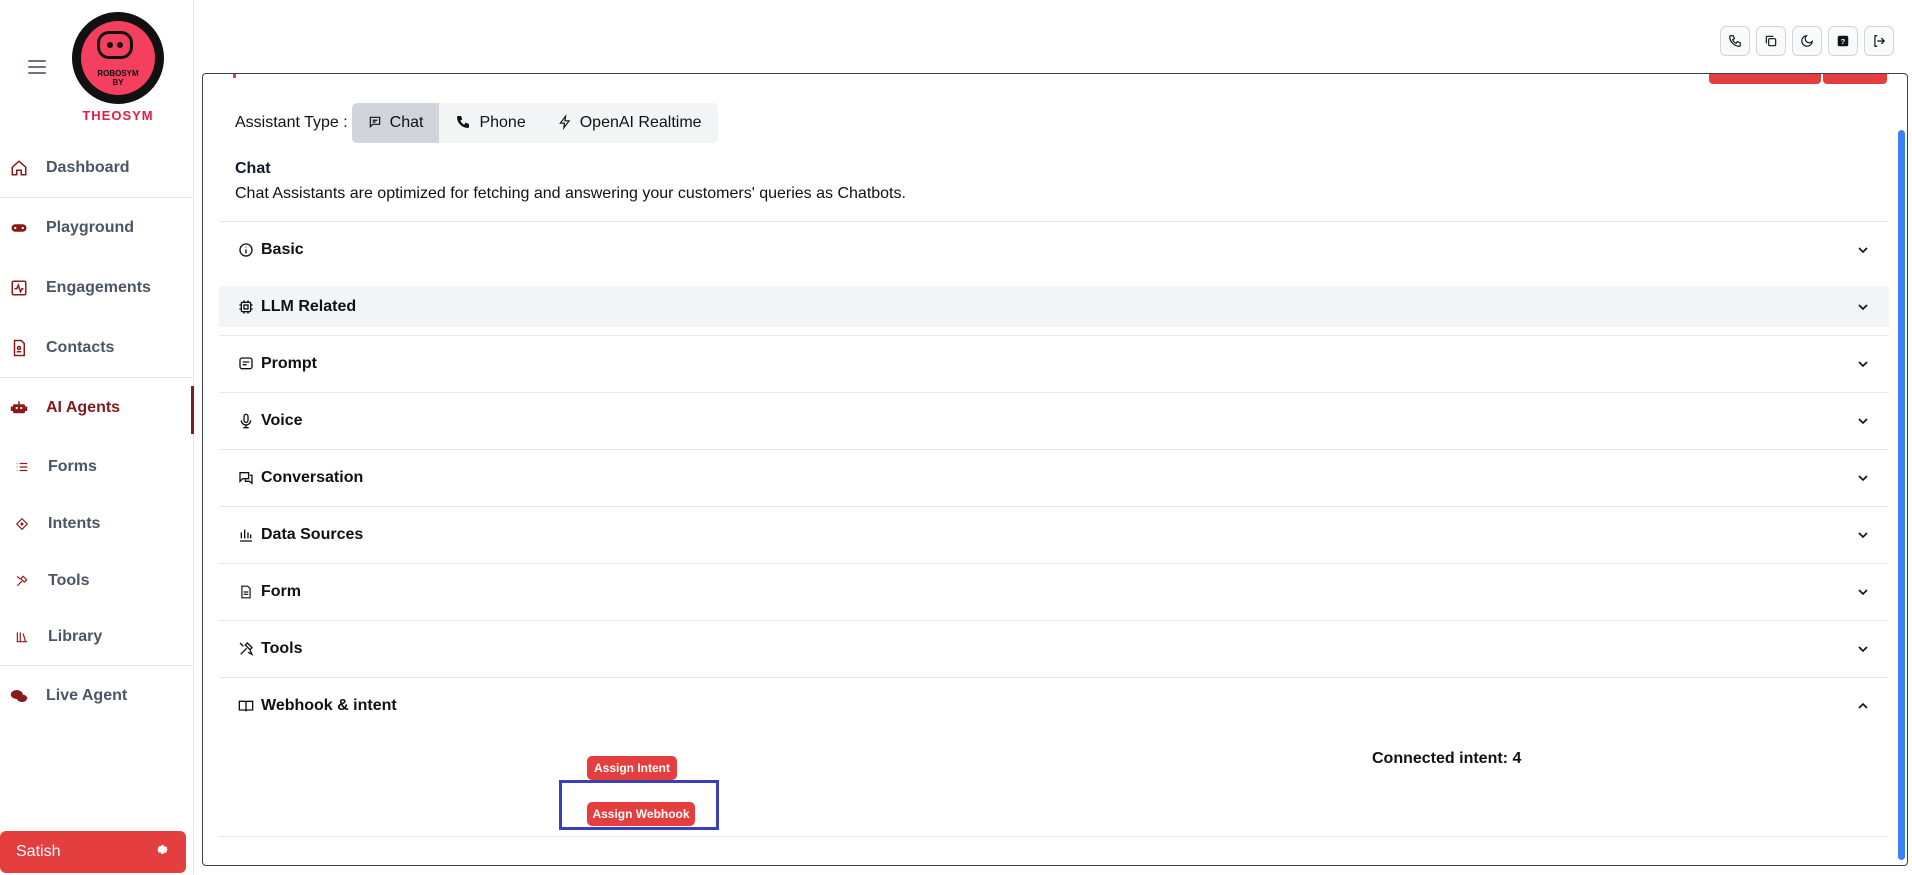  What do you see at coordinates (246, 649) in the screenshot?
I see `tools-icon` at bounding box center [246, 649].